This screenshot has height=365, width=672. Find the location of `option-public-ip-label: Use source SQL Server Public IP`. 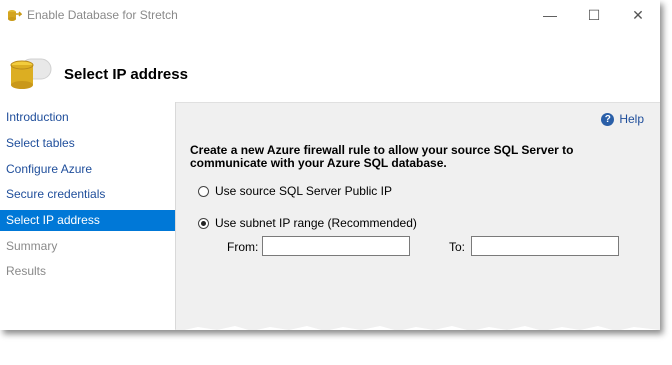

option-public-ip-label: Use source SQL Server Public IP is located at coordinates (303, 191).